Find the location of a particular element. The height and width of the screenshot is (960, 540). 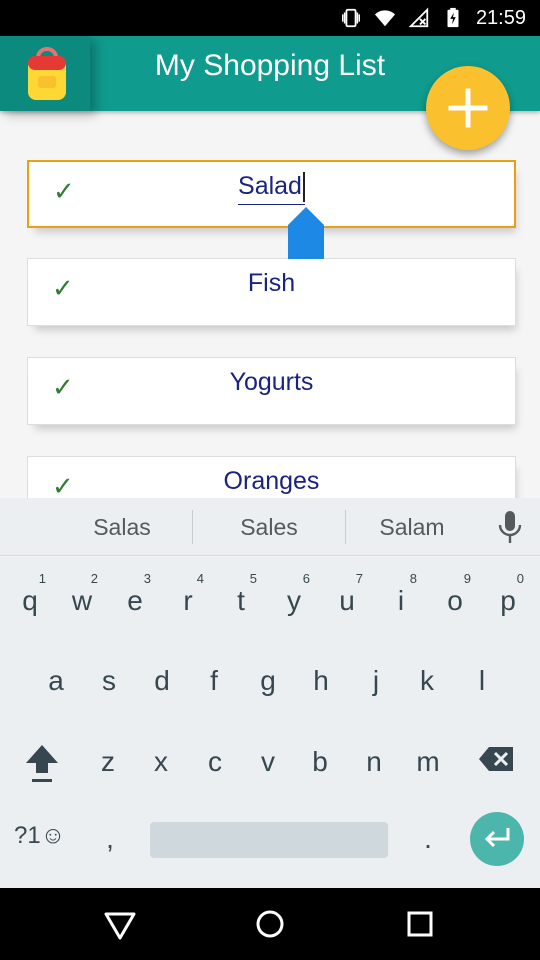

status-icons: 21:59 is located at coordinates (433, 18).